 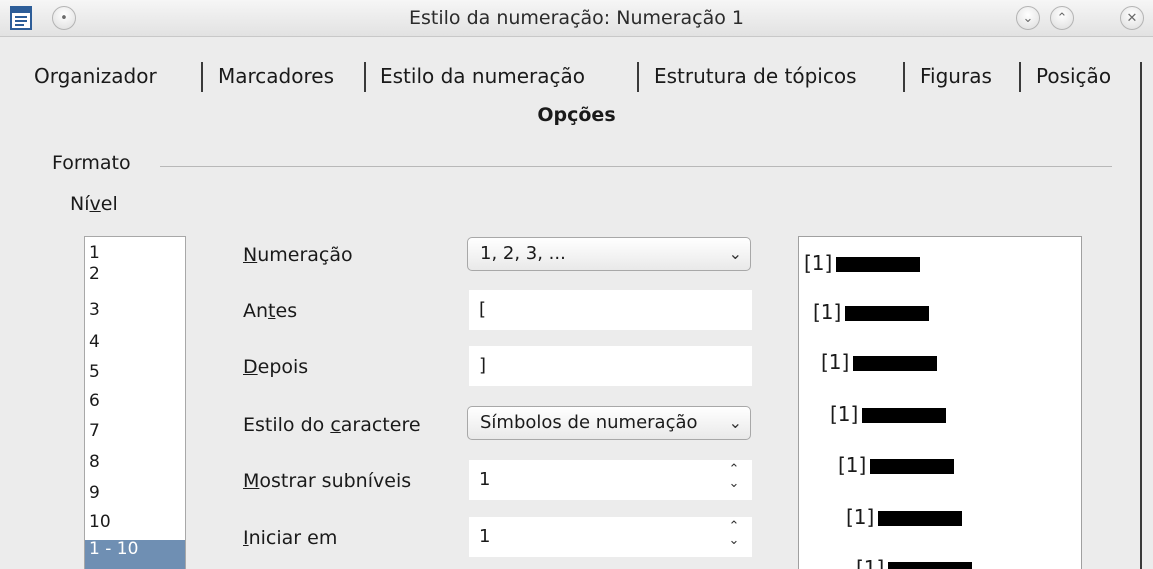 What do you see at coordinates (609, 423) in the screenshot?
I see `char-style-select: Símbolos de numeração ⌄` at bounding box center [609, 423].